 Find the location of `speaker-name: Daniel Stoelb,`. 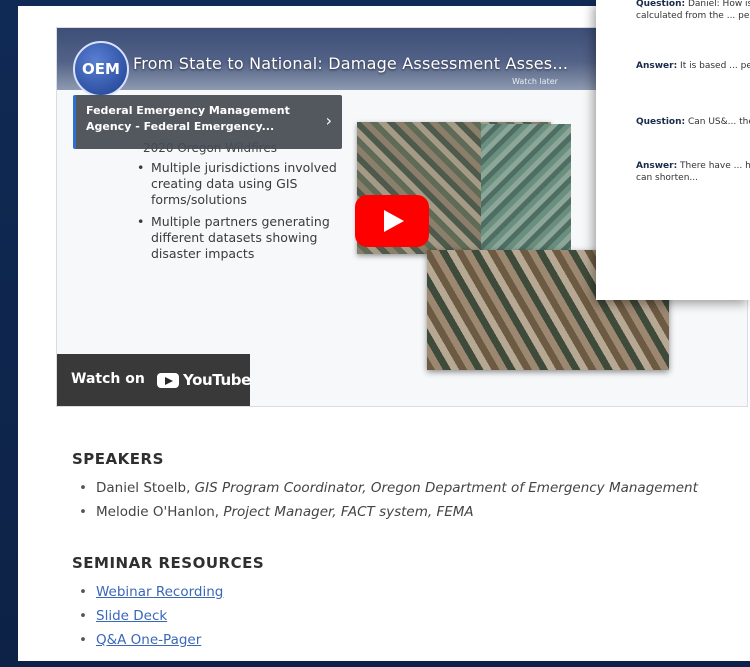

speaker-name: Daniel Stoelb, is located at coordinates (145, 488).